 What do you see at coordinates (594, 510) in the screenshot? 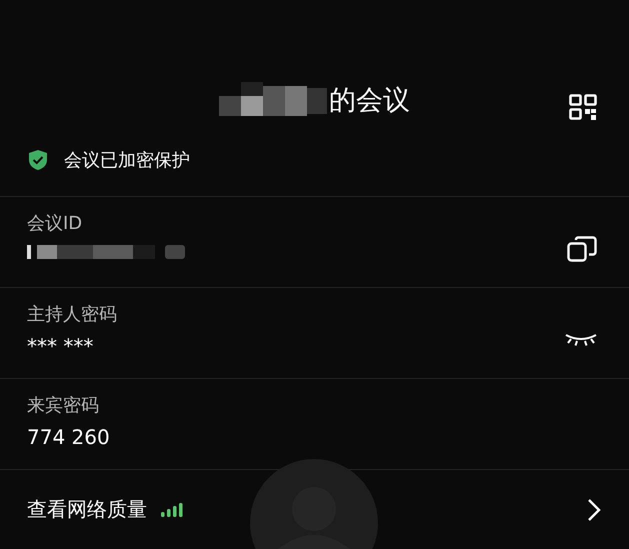
I see `chevron-right-icon` at bounding box center [594, 510].